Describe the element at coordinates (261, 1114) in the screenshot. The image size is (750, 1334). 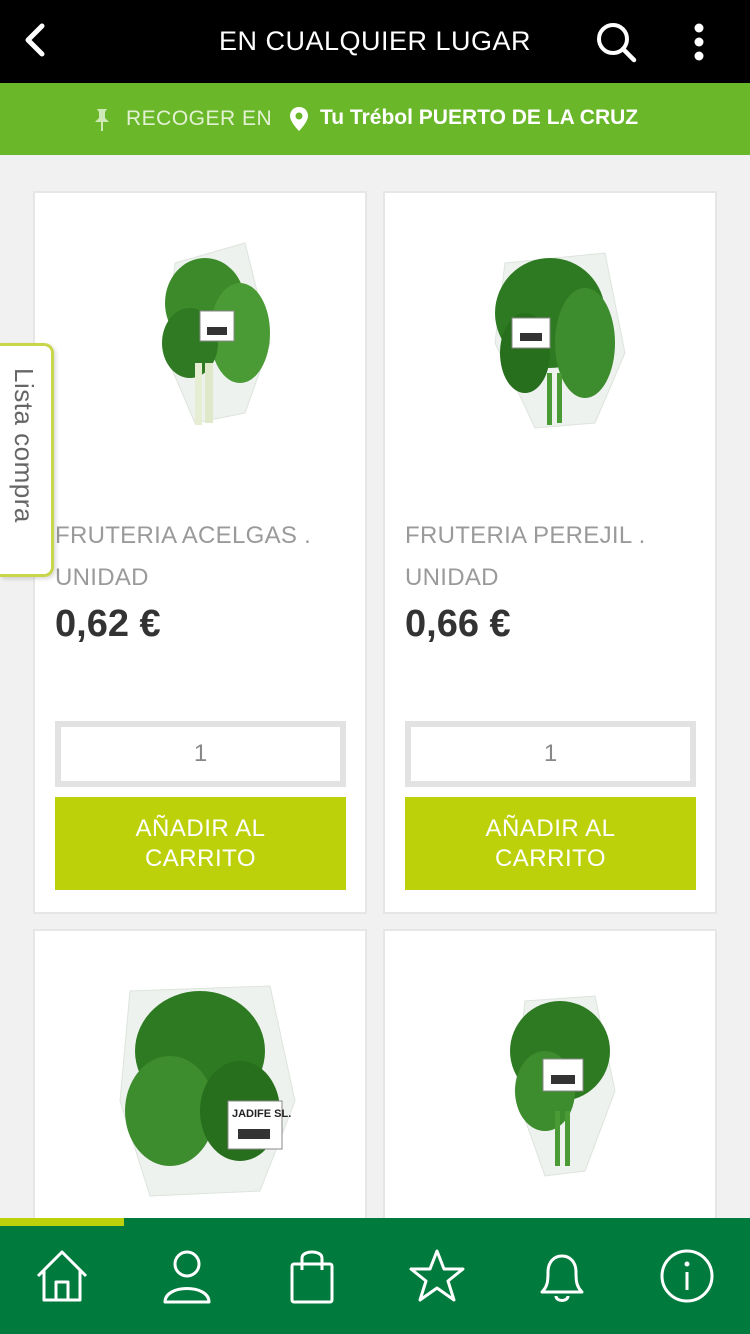
I see `package-label: JADIFE SL.` at that location.